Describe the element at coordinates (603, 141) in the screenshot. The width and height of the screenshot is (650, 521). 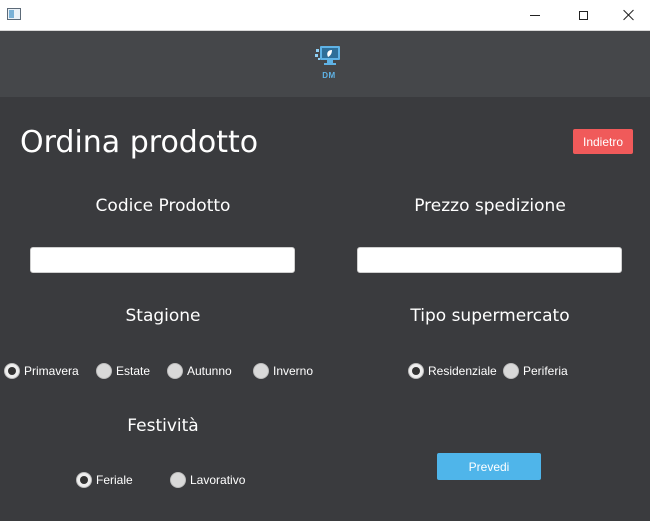
I see `back-button: Indietro` at that location.